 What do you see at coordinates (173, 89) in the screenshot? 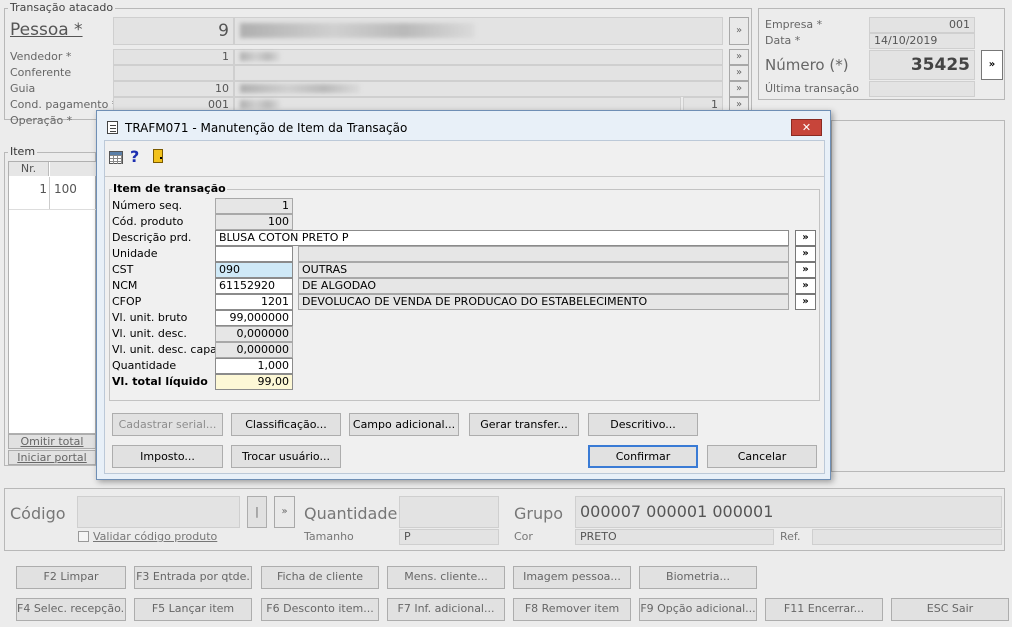
I see `guia-code-field: 10` at bounding box center [173, 89].